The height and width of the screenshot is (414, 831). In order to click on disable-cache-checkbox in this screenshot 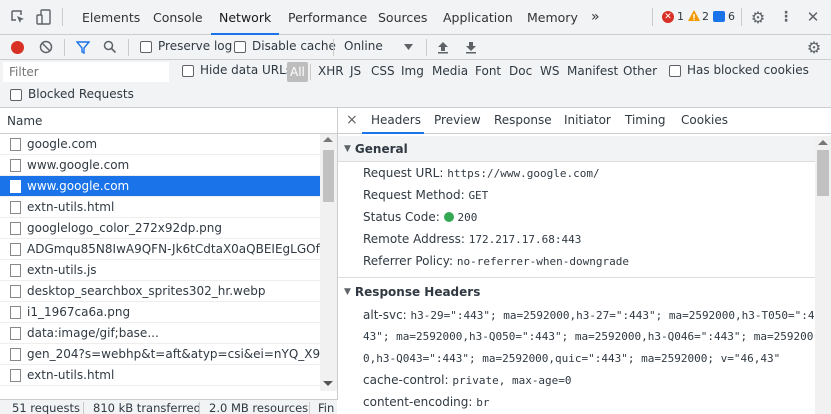, I will do `click(240, 47)`.